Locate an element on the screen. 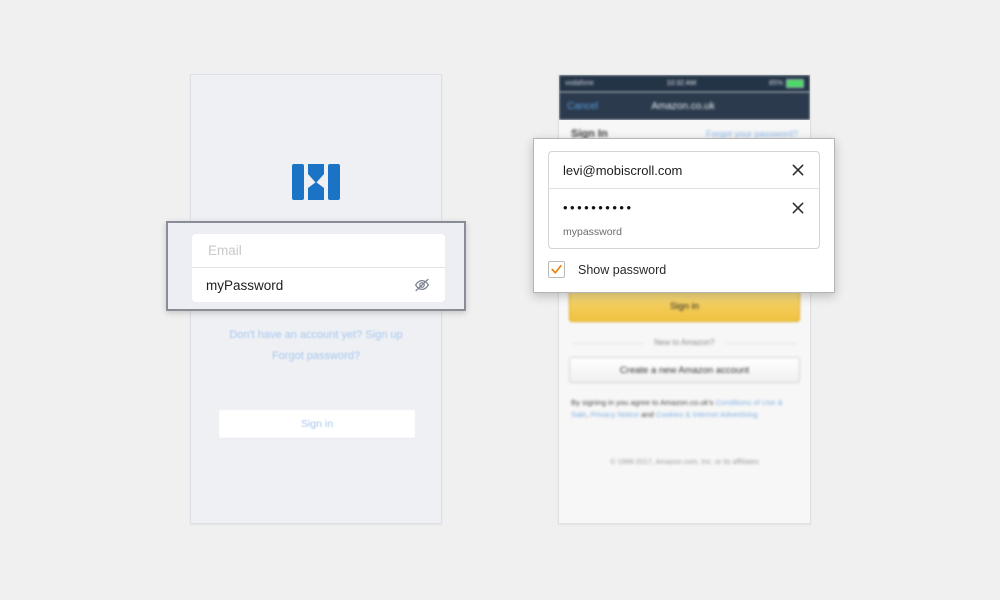  show-password-row: Show password is located at coordinates (607, 269).